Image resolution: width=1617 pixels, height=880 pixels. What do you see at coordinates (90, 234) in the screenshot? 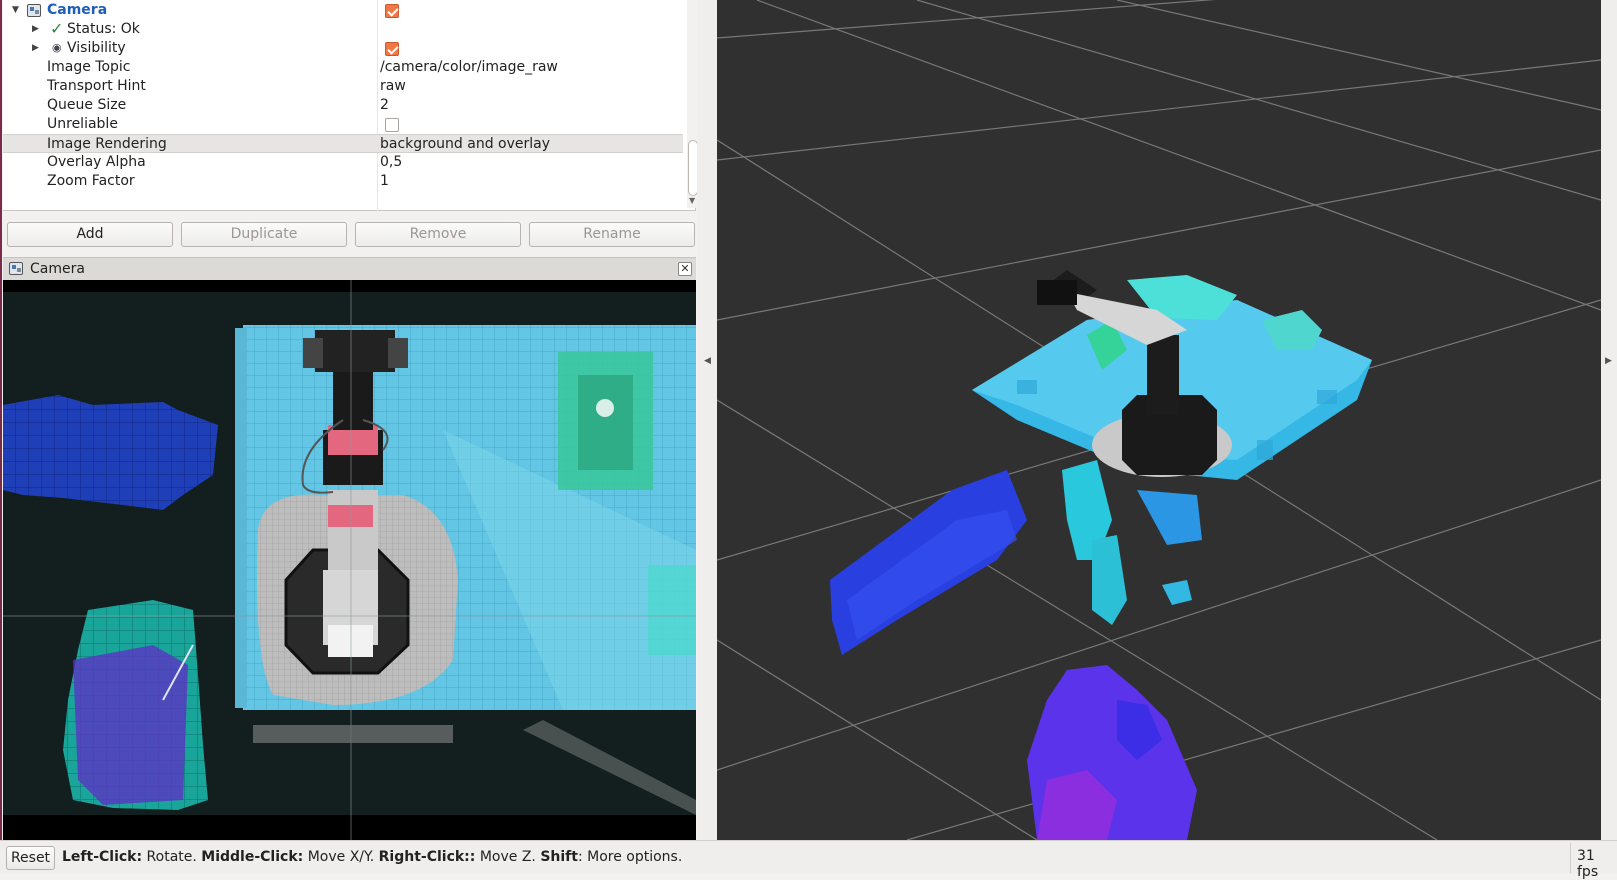
I see `add-button: Add` at bounding box center [90, 234].